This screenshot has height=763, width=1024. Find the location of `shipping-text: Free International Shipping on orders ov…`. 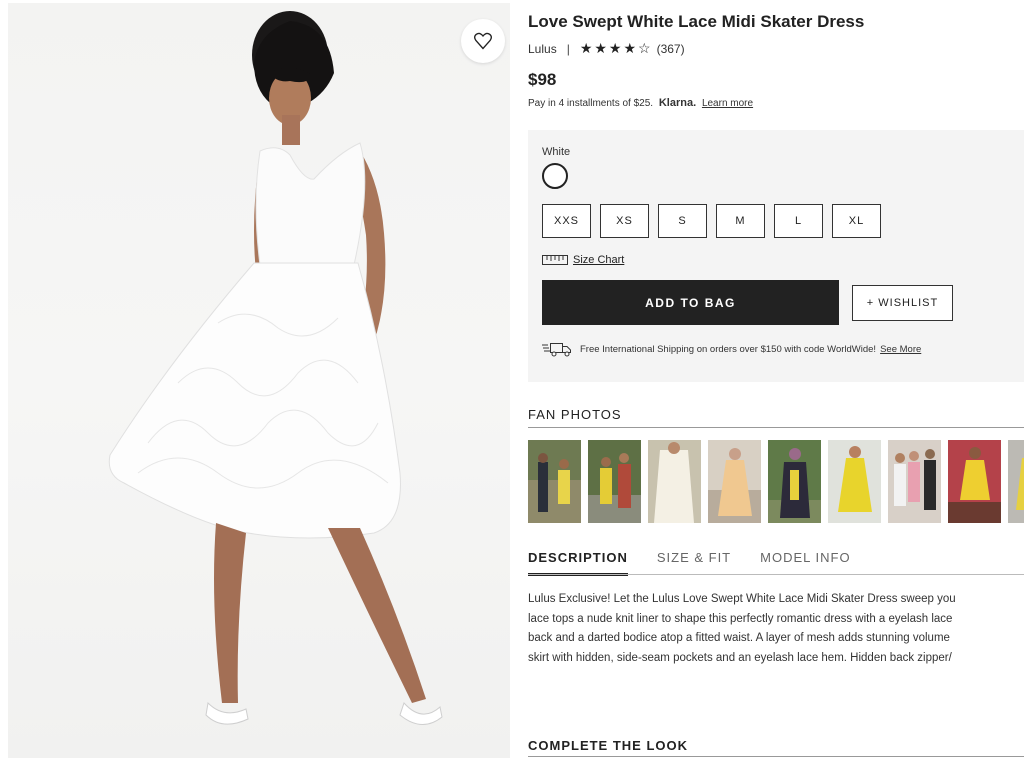

shipping-text: Free International Shipping on orders ov… is located at coordinates (728, 349).